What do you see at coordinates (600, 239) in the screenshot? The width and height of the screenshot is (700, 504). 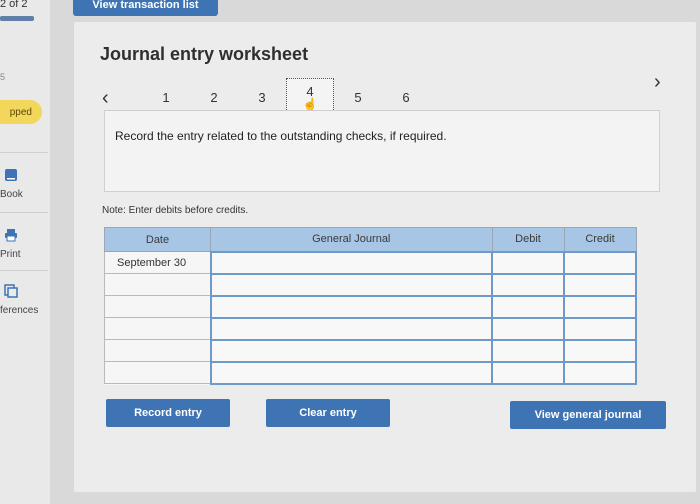 I see `header-credit: Credit` at bounding box center [600, 239].